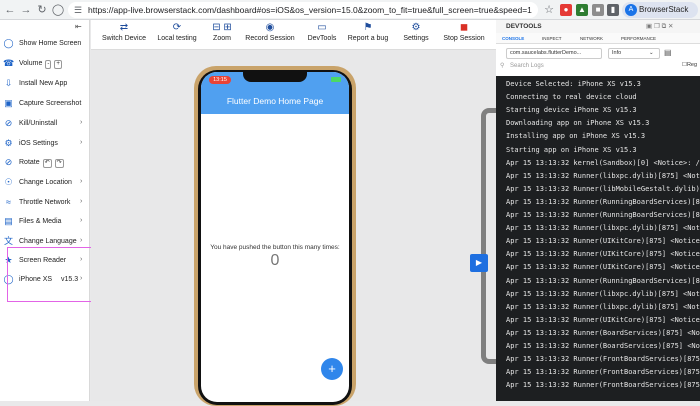  I want to click on sidebar-item-screenshot: ▣ Capture Screenshot, so click(45, 104).